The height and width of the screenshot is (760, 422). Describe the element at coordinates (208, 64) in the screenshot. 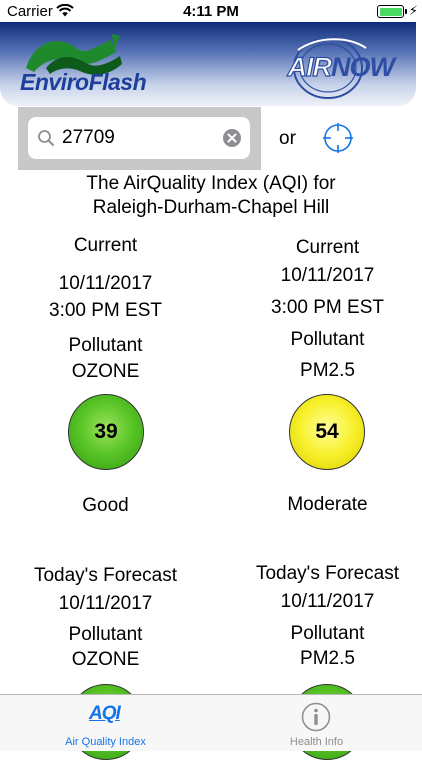

I see `header-banner: EnviroFlash AIRNOW` at that location.